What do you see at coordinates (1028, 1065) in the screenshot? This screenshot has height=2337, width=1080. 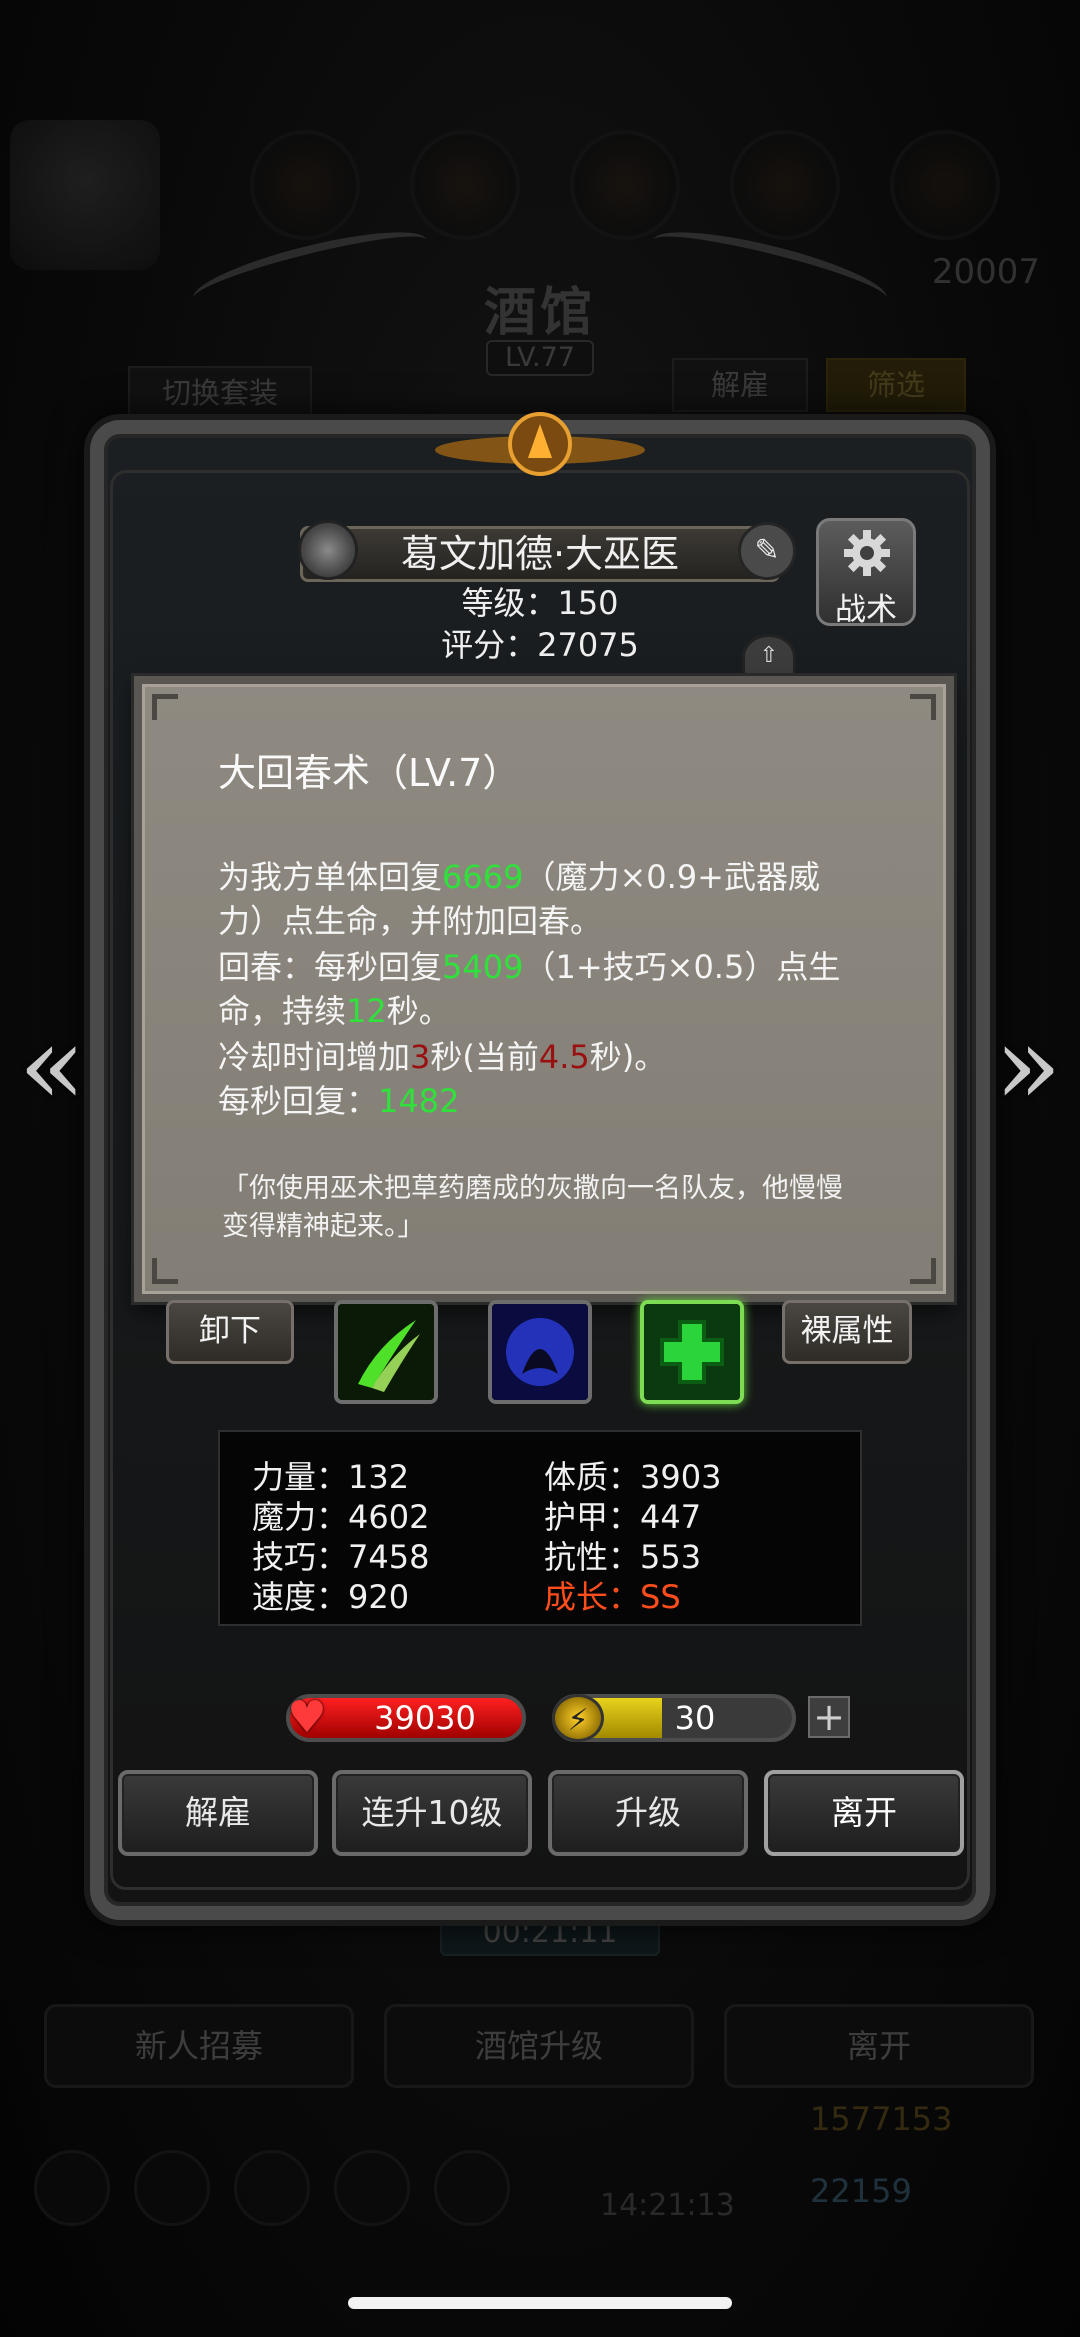 I see `next-hero-arrow-icon: »` at bounding box center [1028, 1065].